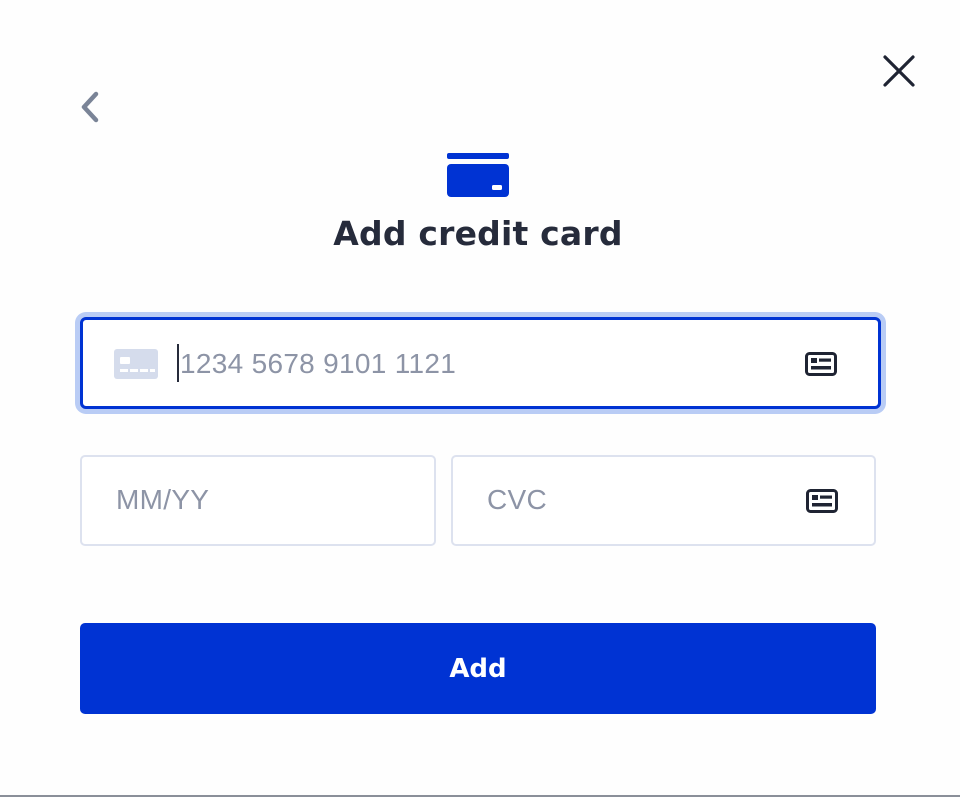 The image size is (960, 797). Describe the element at coordinates (899, 71) in the screenshot. I see `close-icon` at that location.